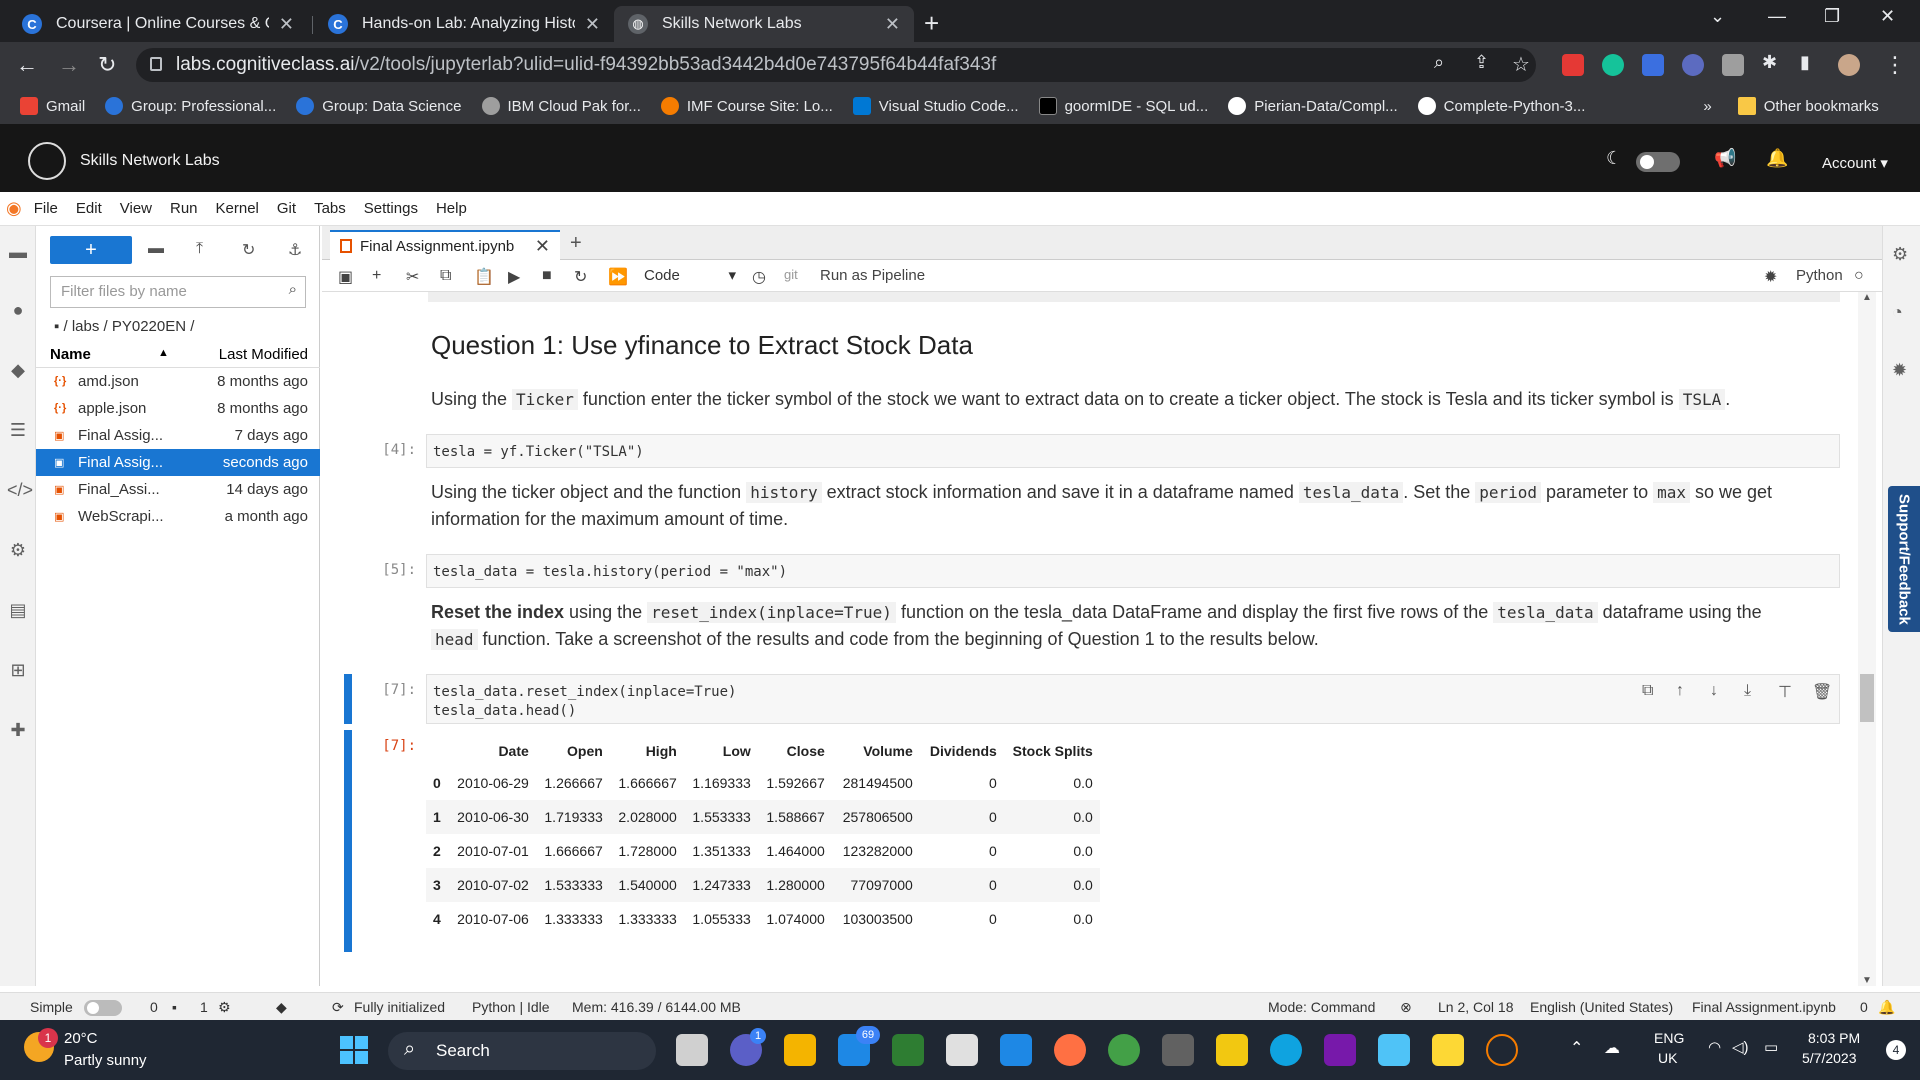 The height and width of the screenshot is (1080, 1920). What do you see at coordinates (1669, 1038) in the screenshot?
I see `language-primary: ENG` at bounding box center [1669, 1038].